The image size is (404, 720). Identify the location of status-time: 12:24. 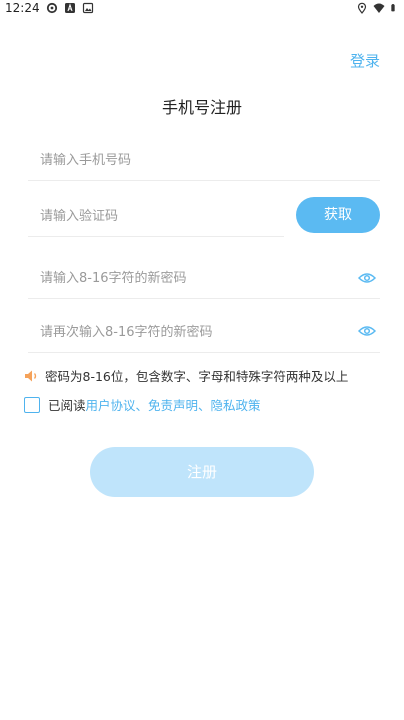
(22, 8).